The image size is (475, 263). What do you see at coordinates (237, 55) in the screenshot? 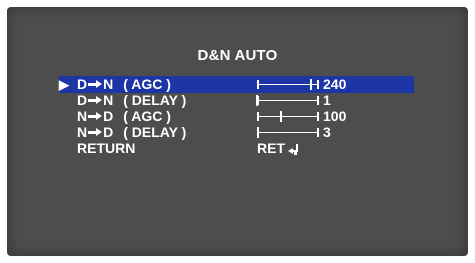
I see `menu-title: D&N AUTO` at bounding box center [237, 55].